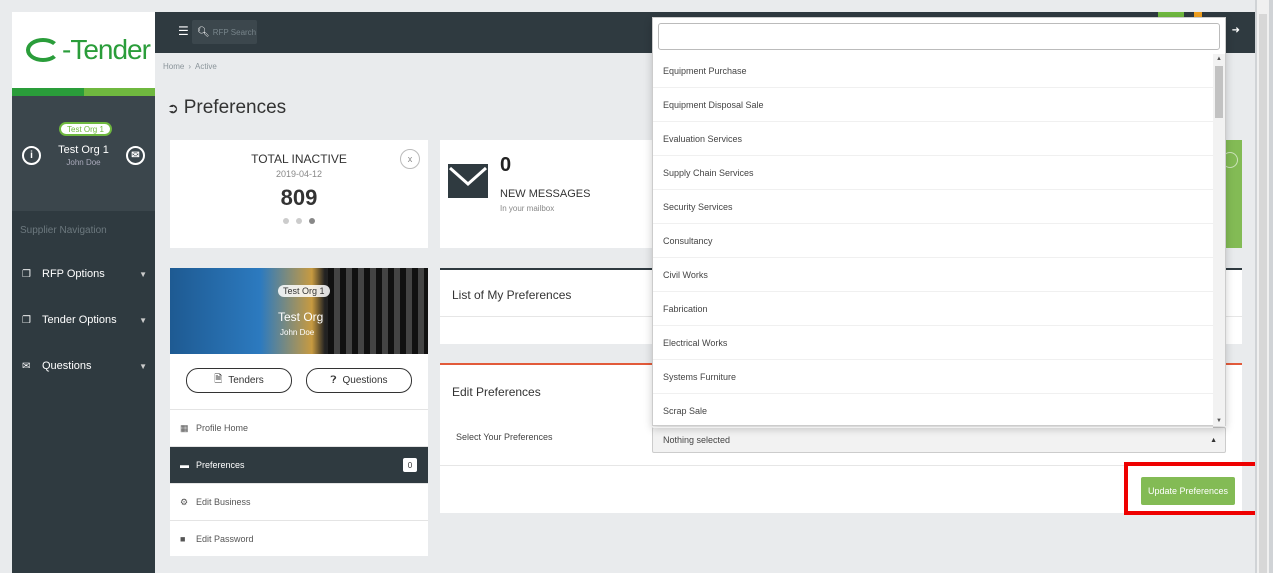 The height and width of the screenshot is (573, 1273). Describe the element at coordinates (933, 105) in the screenshot. I see `dropdown-option: Equipment Disposal Sale` at that location.